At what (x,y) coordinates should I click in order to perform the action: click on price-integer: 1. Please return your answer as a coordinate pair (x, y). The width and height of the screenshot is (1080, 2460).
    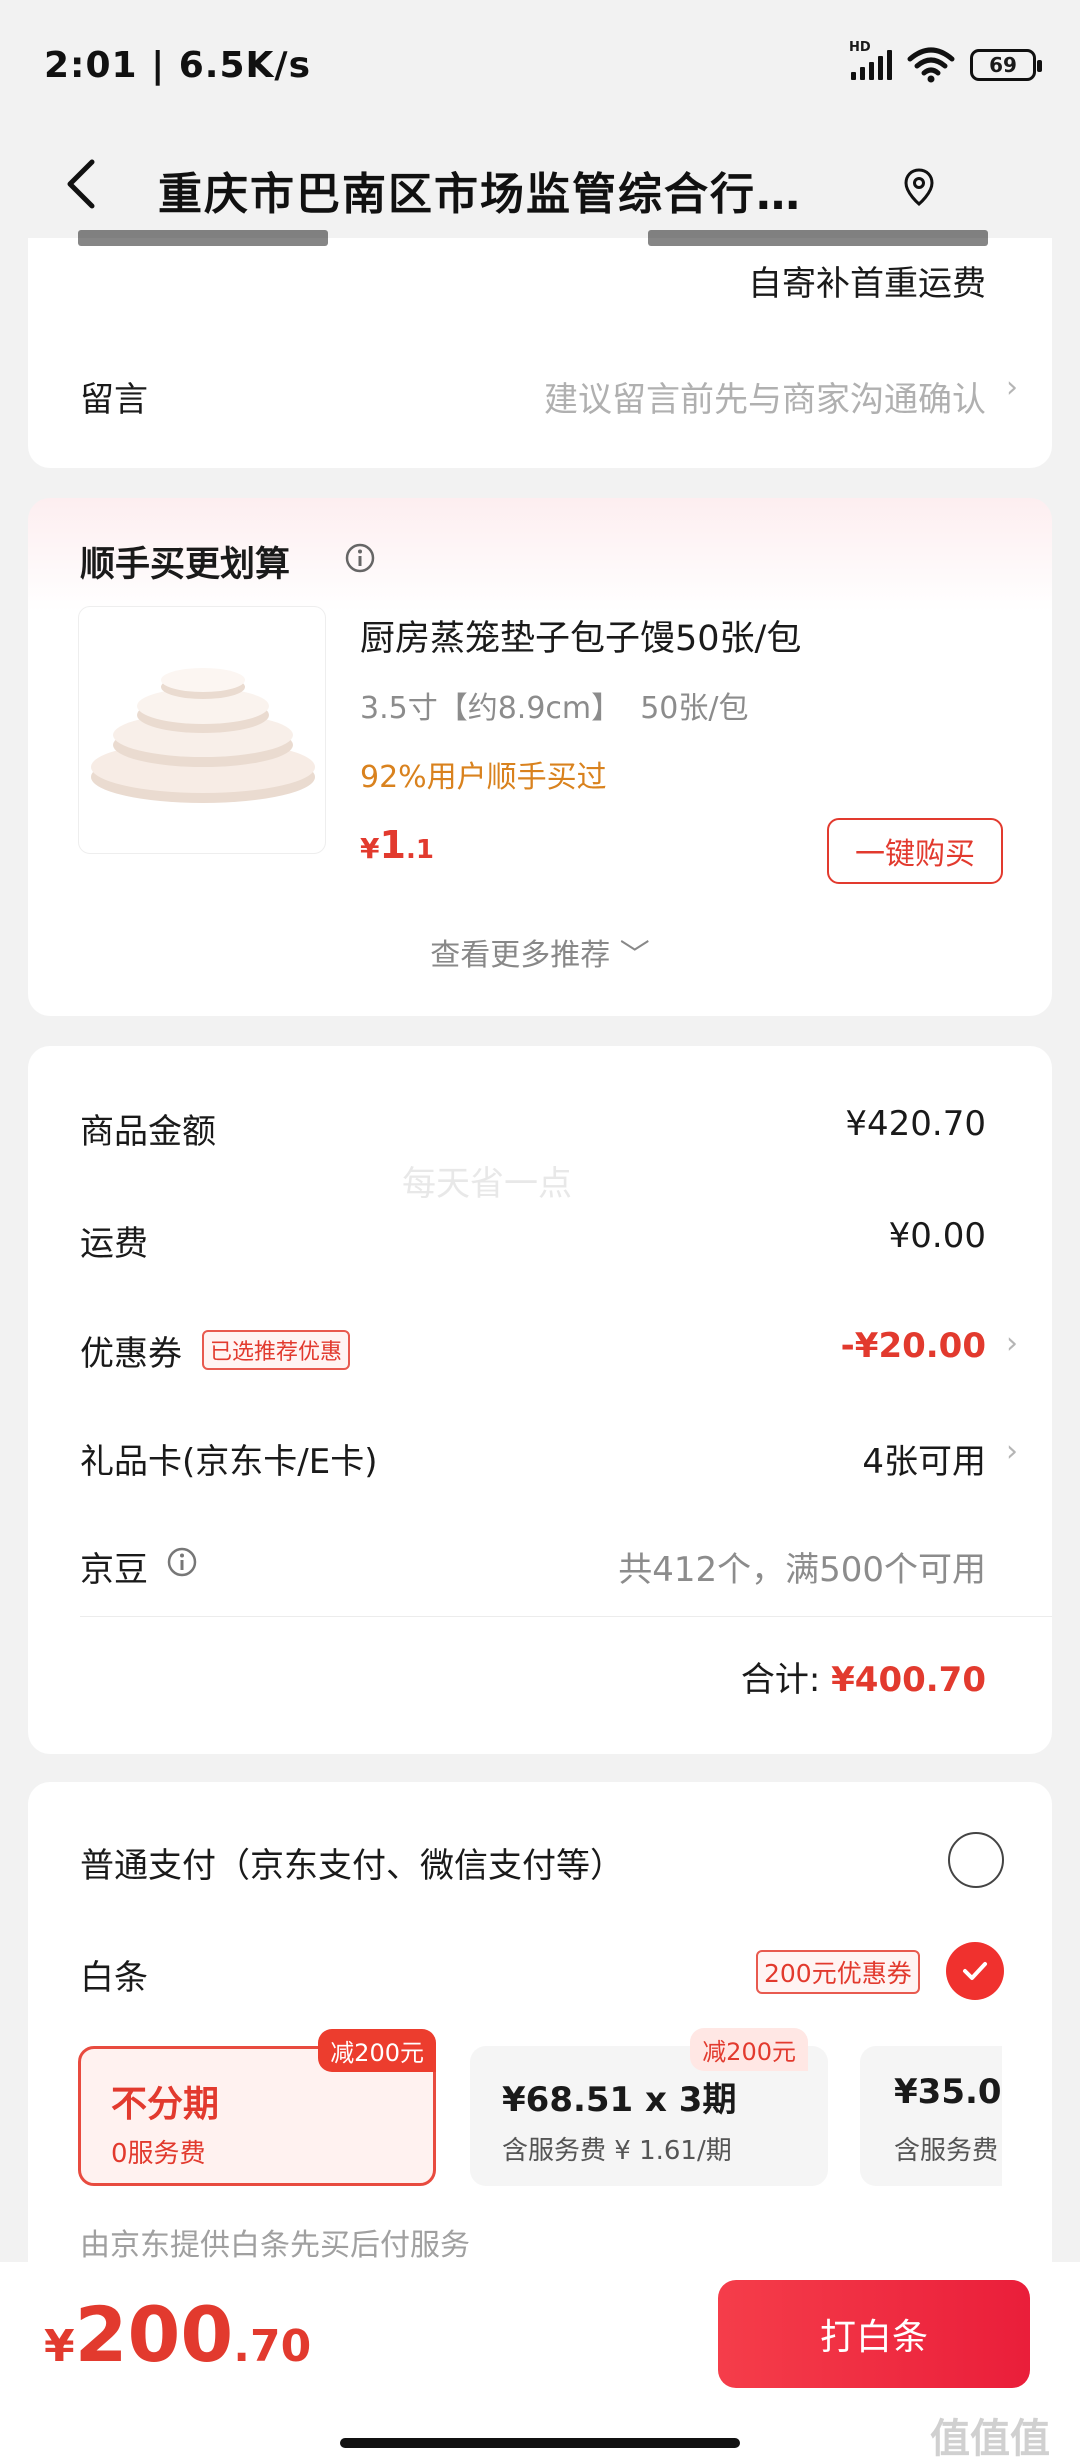
    Looking at the image, I should click on (392, 845).